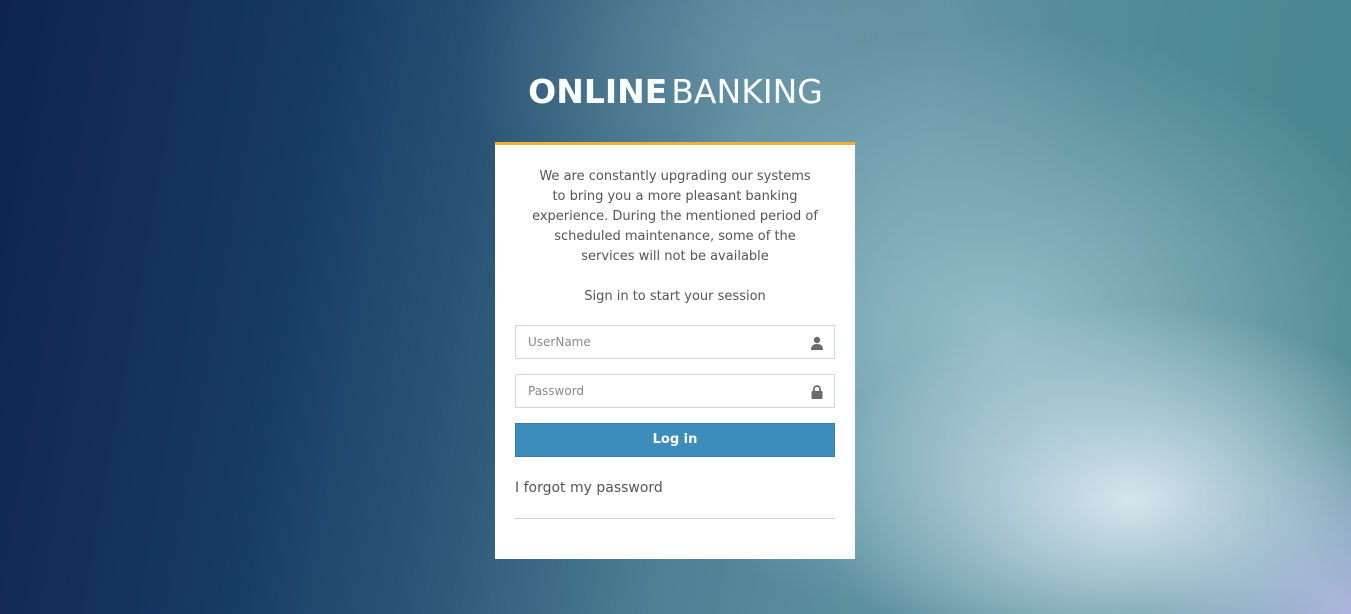 Image resolution: width=1351 pixels, height=614 pixels. Describe the element at coordinates (598, 91) in the screenshot. I see `title-bold-text: ONLINE` at that location.